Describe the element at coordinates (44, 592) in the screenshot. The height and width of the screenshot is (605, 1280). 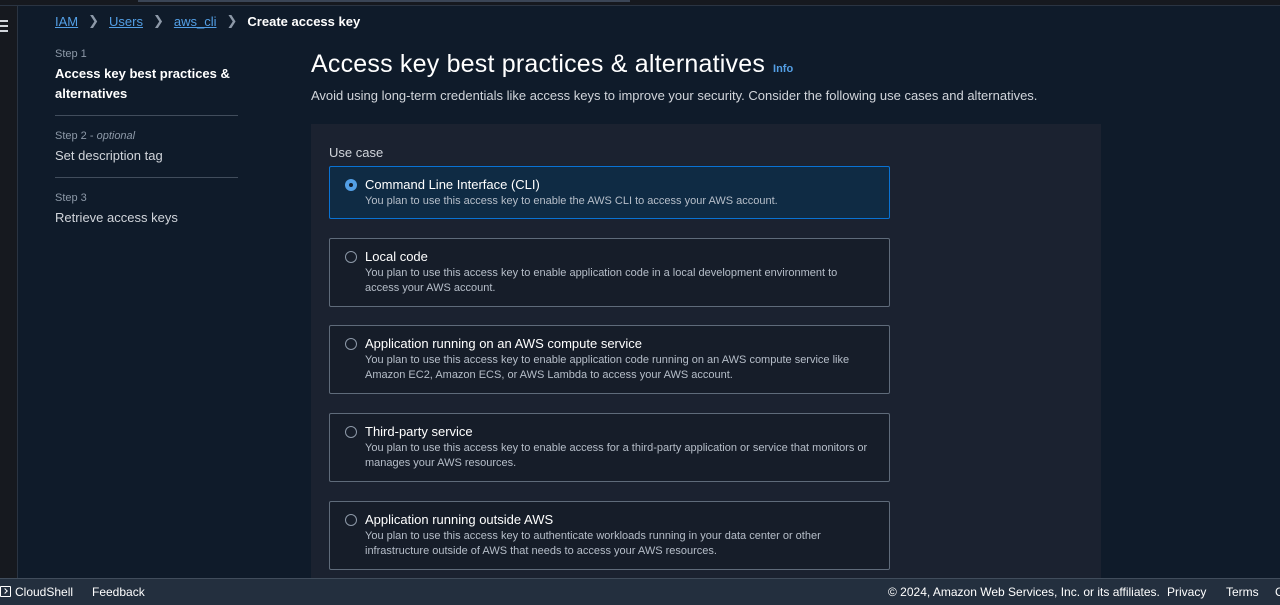
I see `cloudshell-button: CloudShell` at that location.